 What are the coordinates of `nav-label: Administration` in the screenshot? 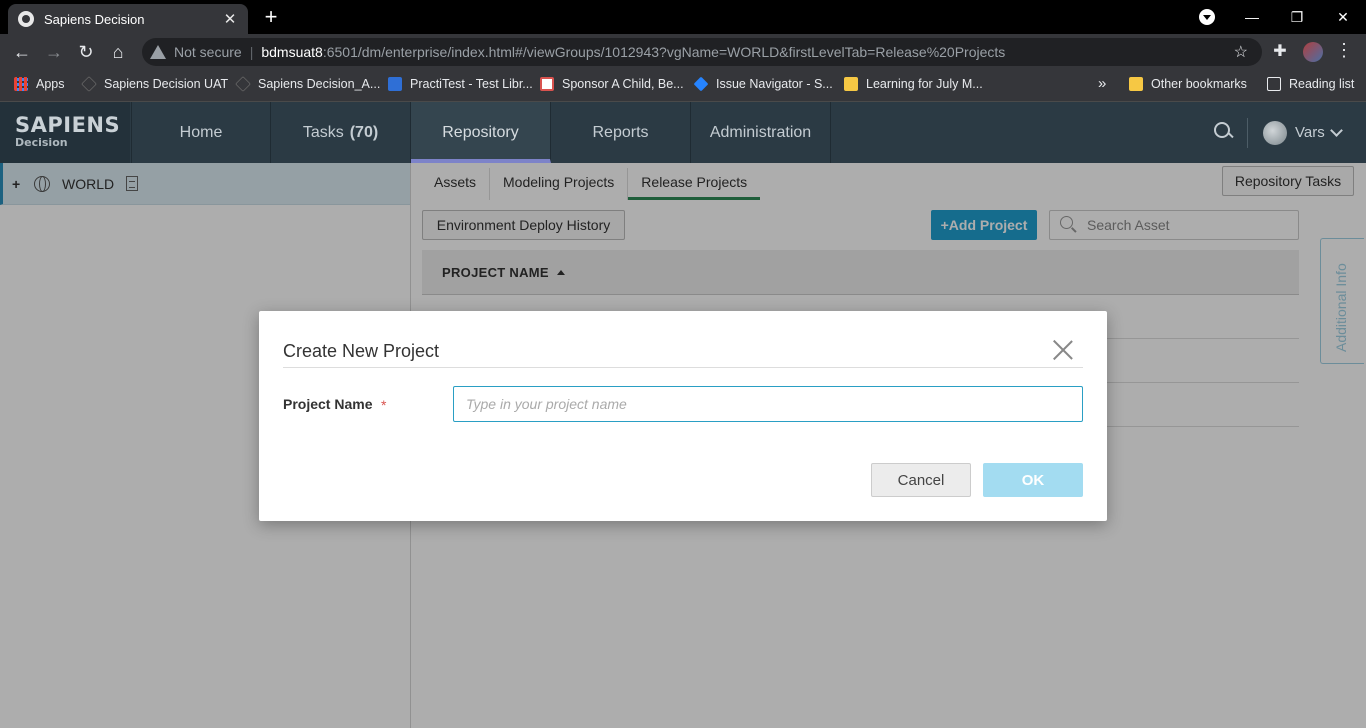 It's located at (760, 132).